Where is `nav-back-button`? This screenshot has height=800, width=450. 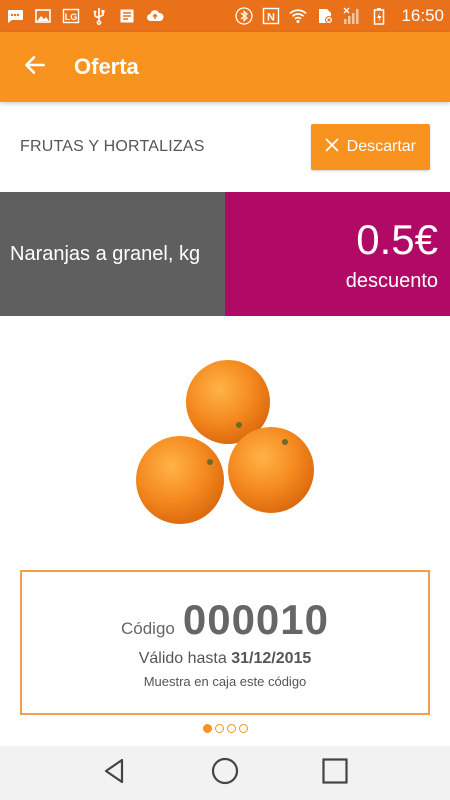 nav-back-button is located at coordinates (115, 773).